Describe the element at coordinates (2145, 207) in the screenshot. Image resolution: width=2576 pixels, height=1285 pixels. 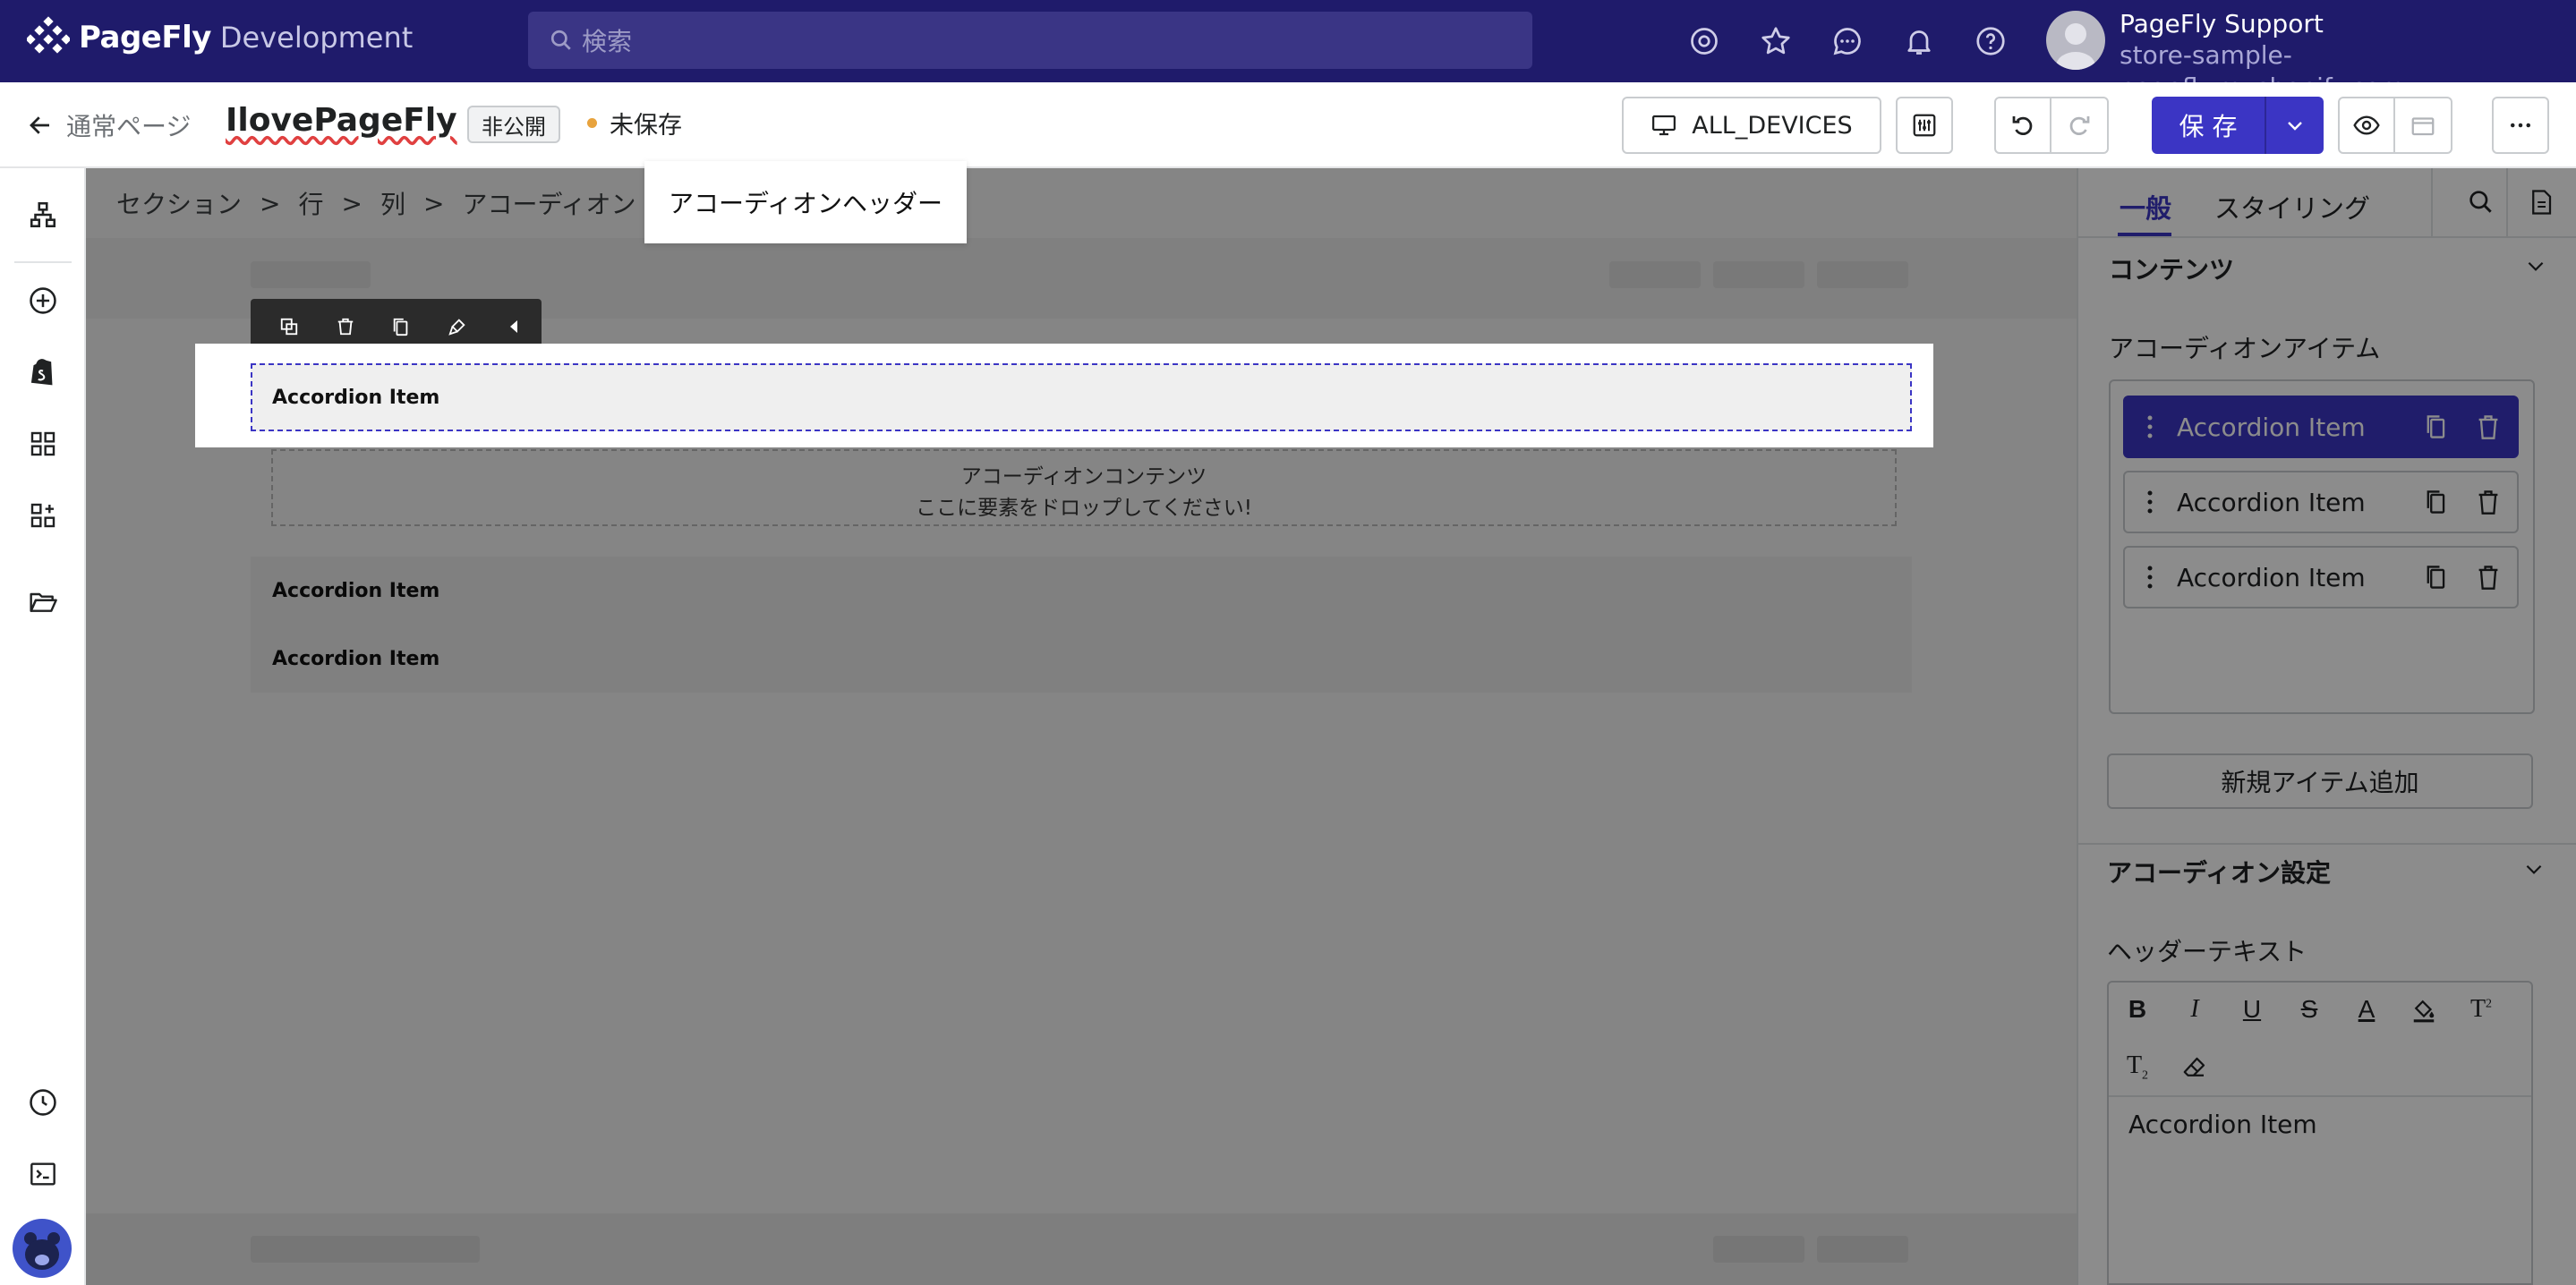
I see `tab-general: 一般` at that location.